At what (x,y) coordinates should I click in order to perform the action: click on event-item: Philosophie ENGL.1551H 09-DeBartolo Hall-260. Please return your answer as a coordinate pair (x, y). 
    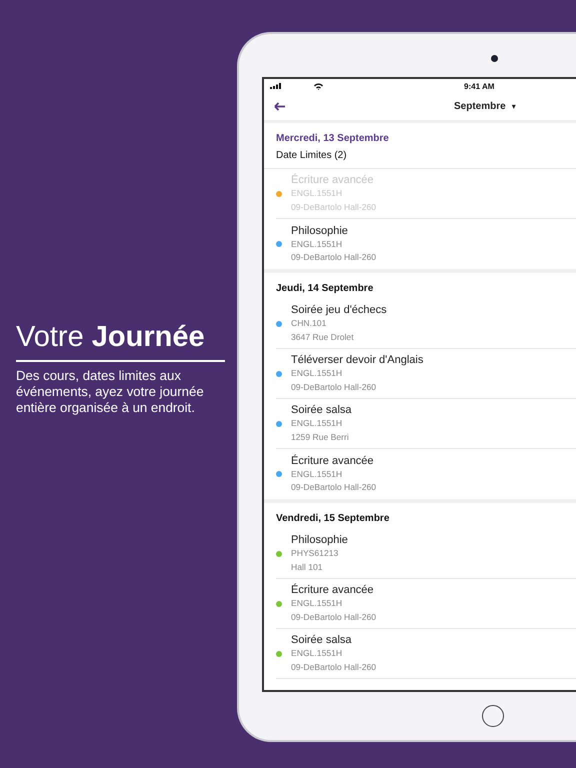
    Looking at the image, I should click on (426, 244).